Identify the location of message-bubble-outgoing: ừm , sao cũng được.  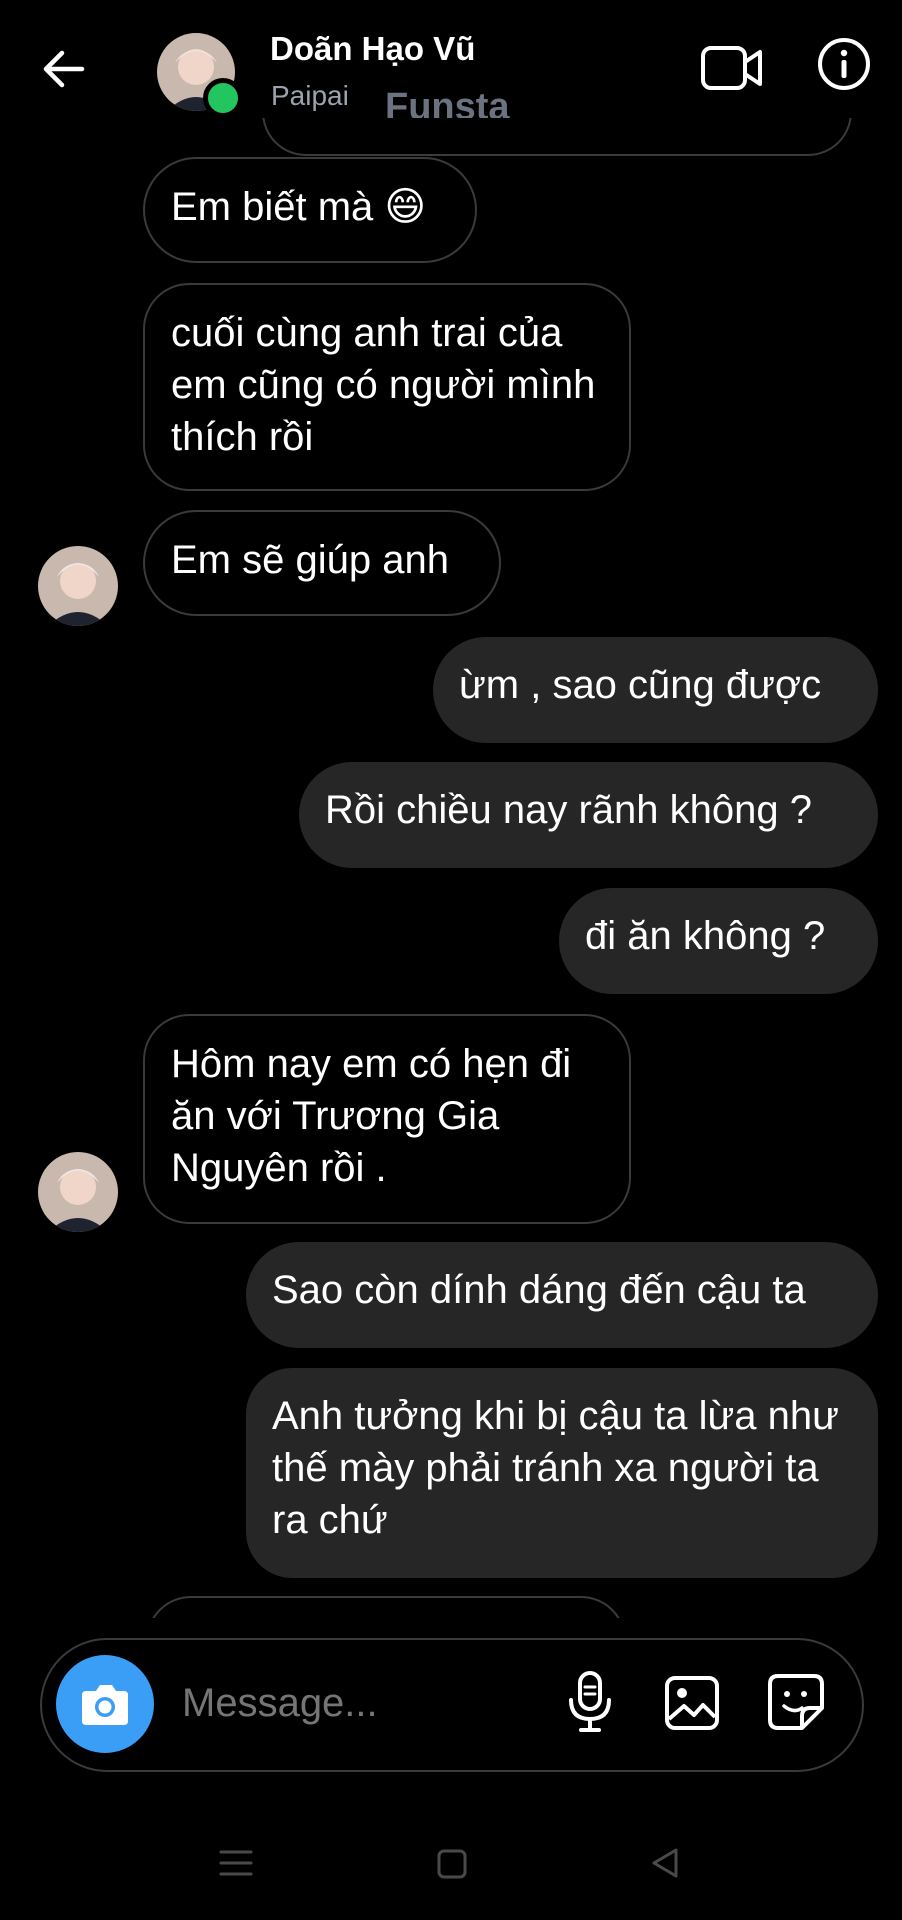
(655, 690).